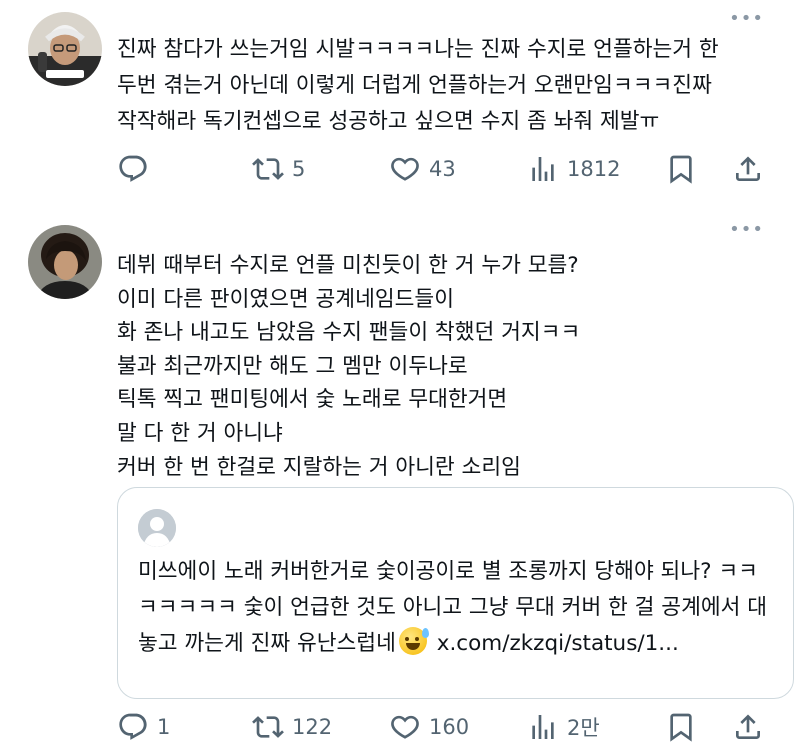  I want to click on views-count: 1812, so click(594, 169).